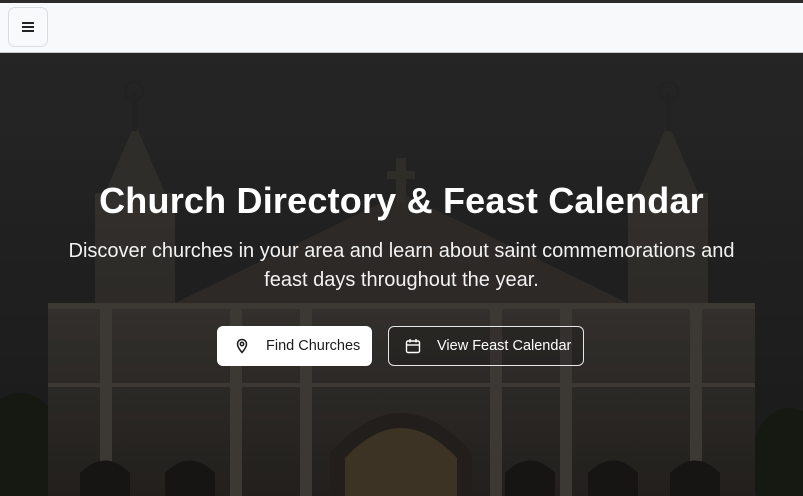 The image size is (803, 496). I want to click on map-pin-icon, so click(242, 346).